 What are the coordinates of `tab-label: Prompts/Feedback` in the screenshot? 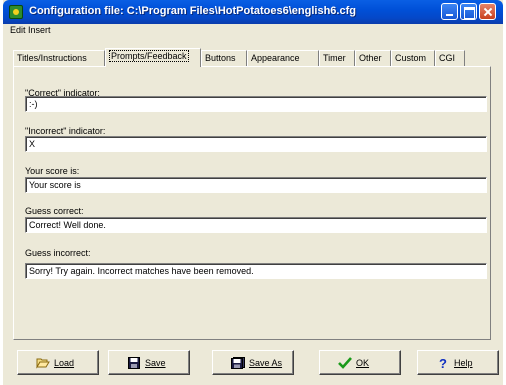 It's located at (149, 56).